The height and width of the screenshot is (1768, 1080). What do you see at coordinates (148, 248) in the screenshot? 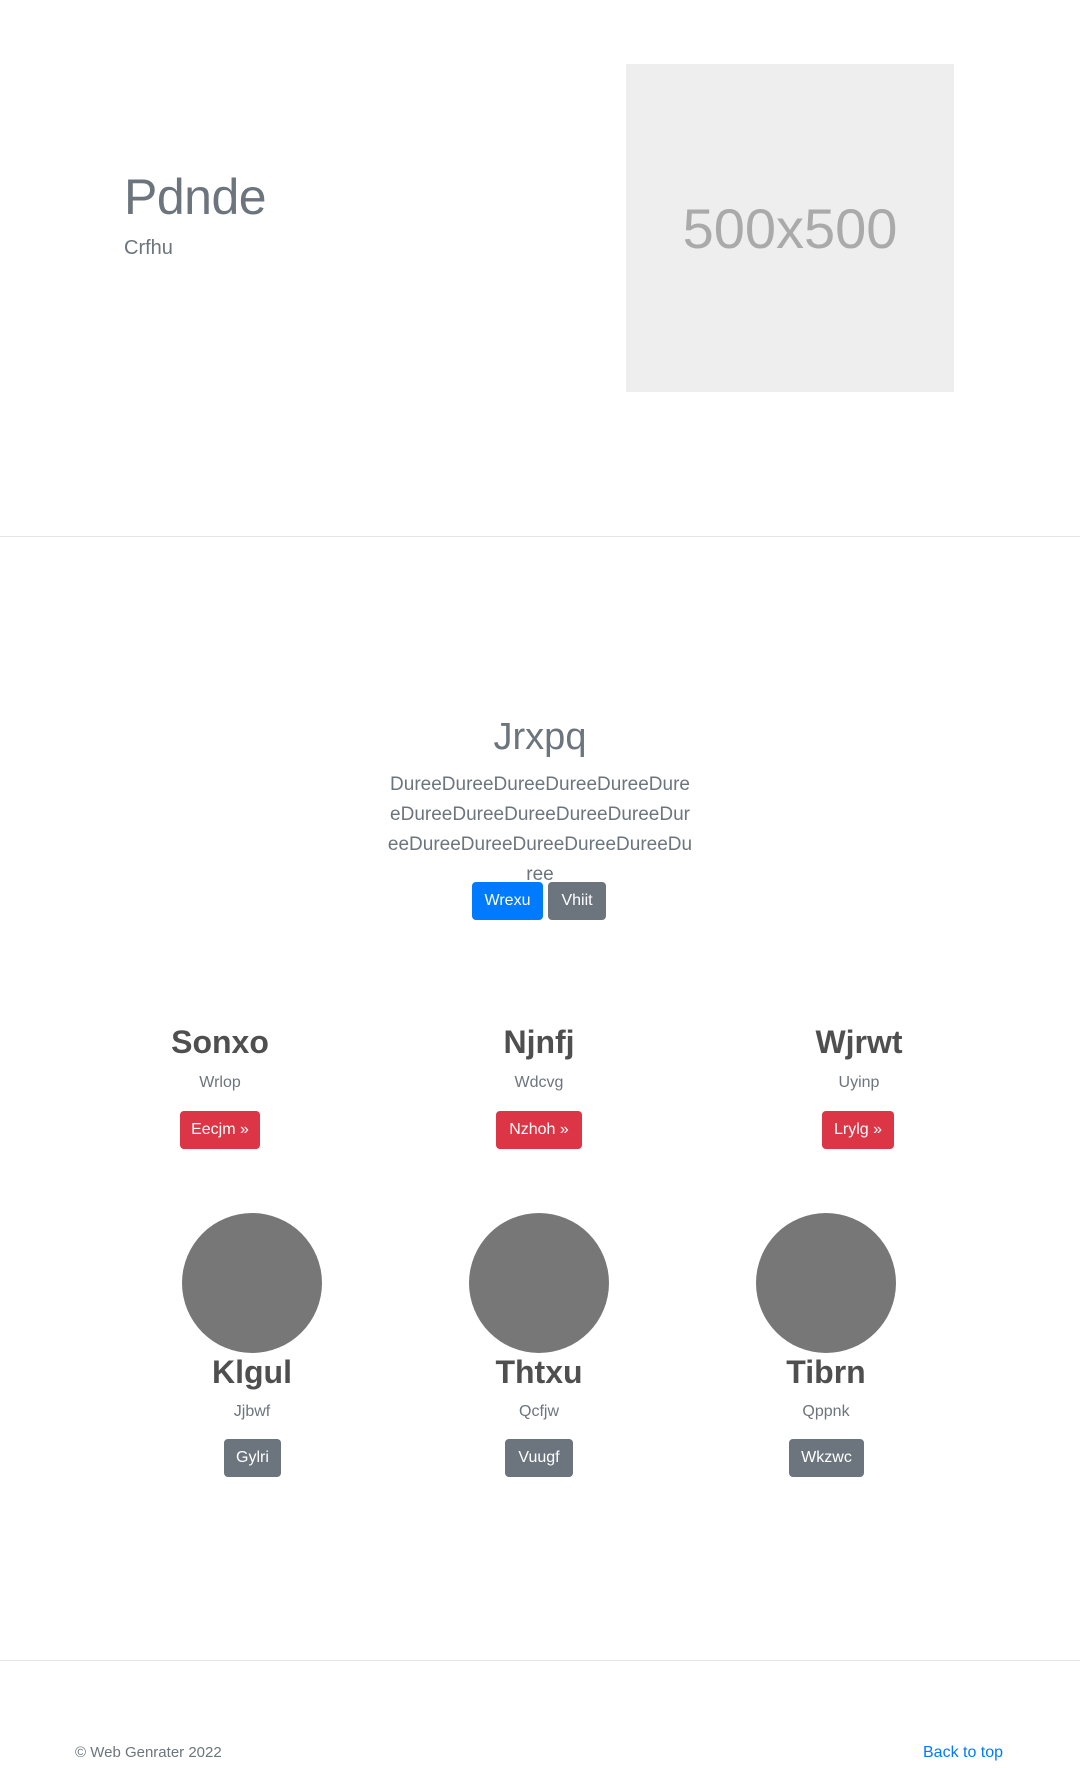
I see `hero-subtitle: Crfhu` at bounding box center [148, 248].